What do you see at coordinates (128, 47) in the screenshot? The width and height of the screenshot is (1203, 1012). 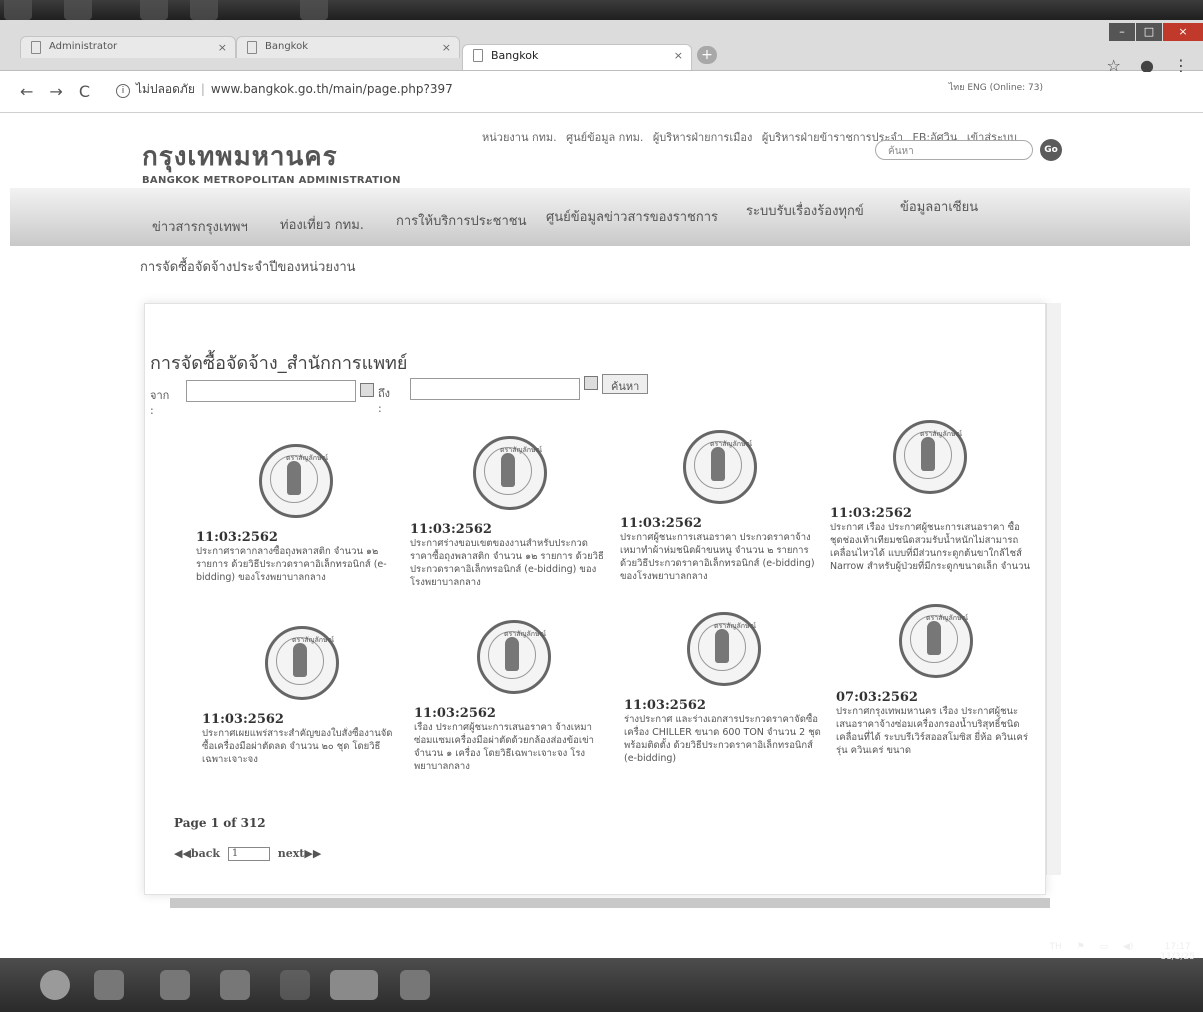 I see `tab-administrator: Administrator ×` at bounding box center [128, 47].